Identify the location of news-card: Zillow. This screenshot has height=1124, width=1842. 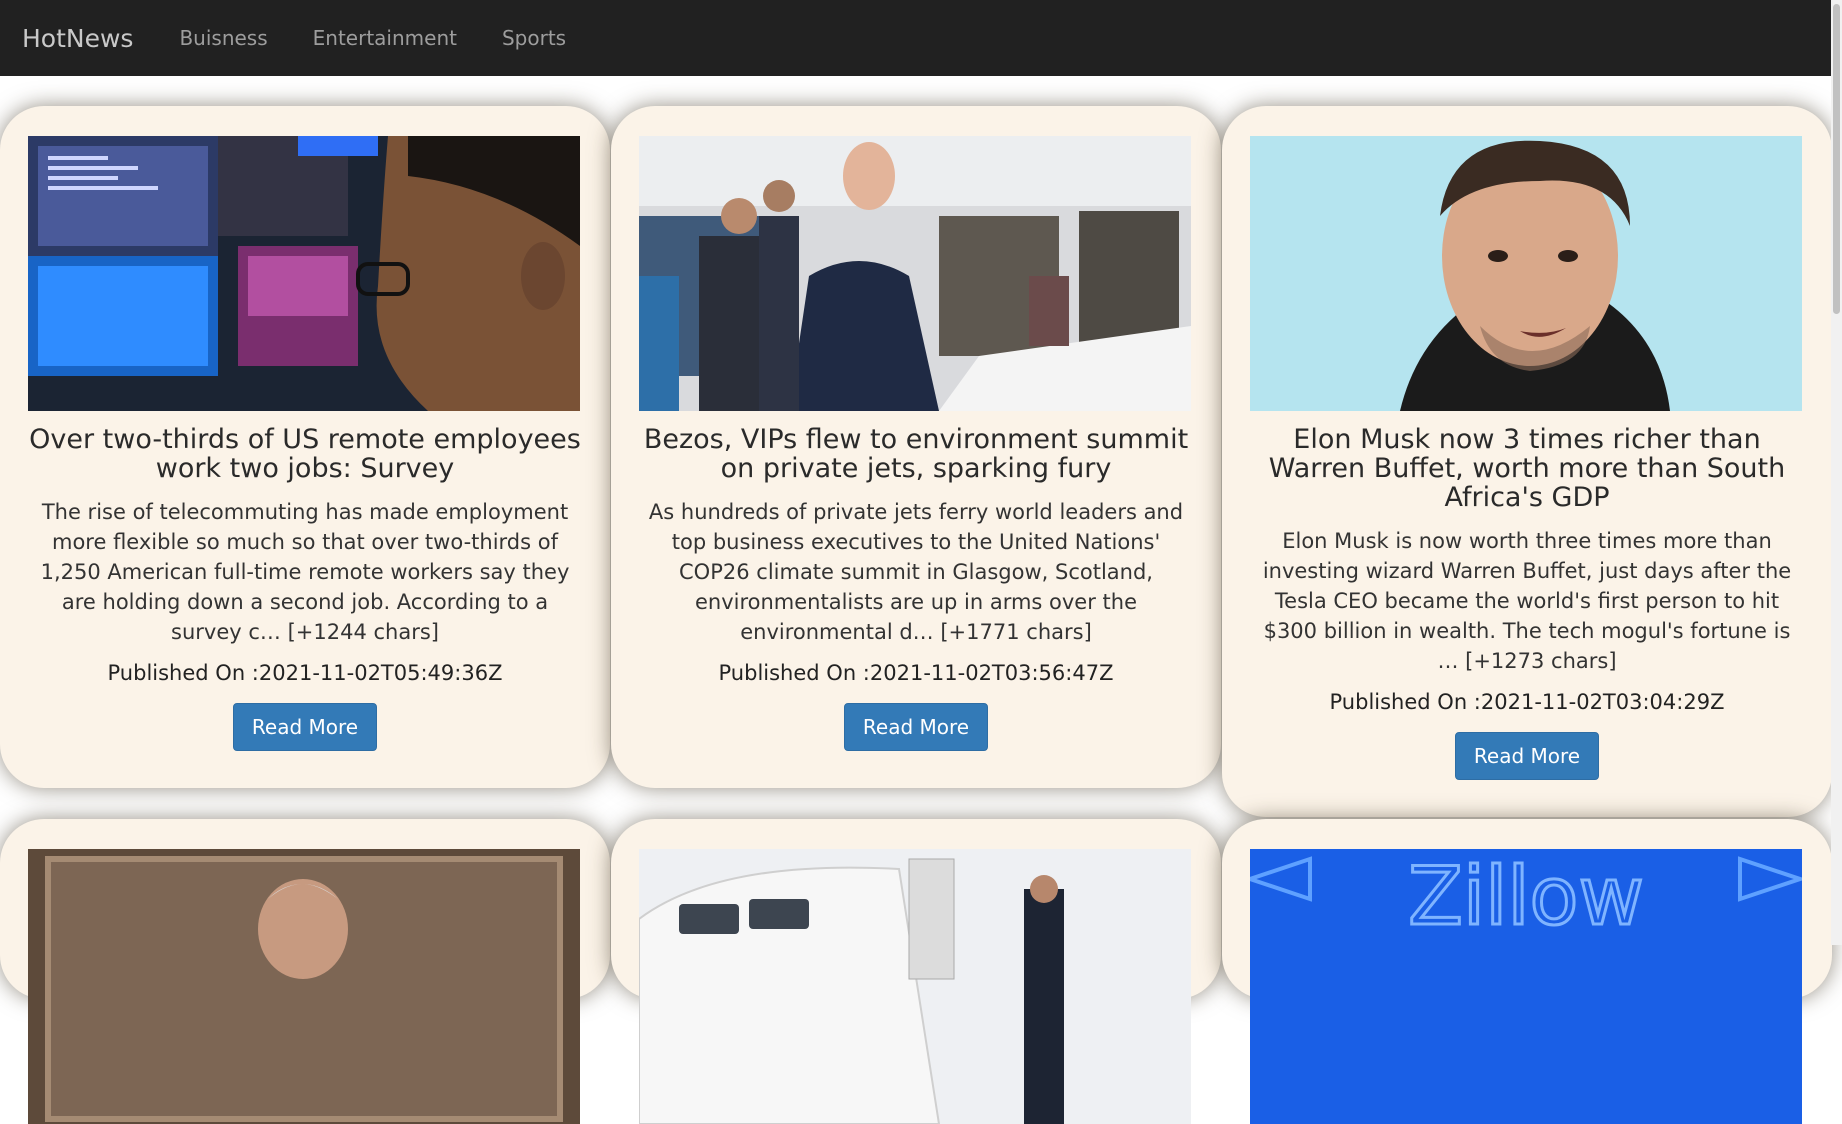
(1527, 971).